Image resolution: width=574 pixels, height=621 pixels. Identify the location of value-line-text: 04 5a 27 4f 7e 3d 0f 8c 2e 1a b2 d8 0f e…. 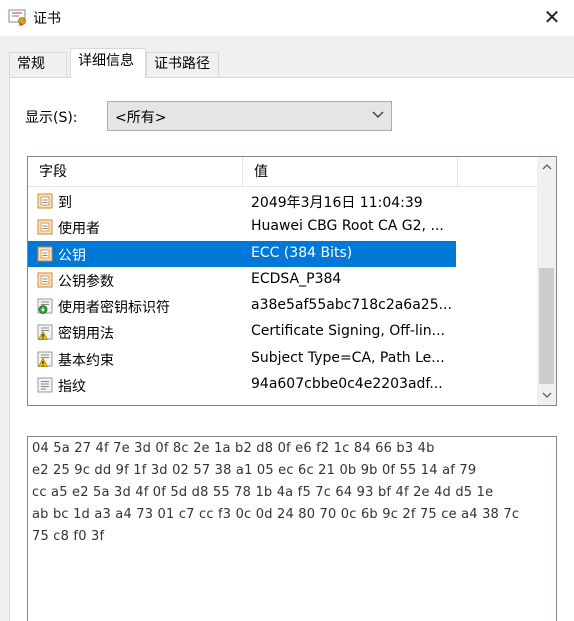
(233, 448).